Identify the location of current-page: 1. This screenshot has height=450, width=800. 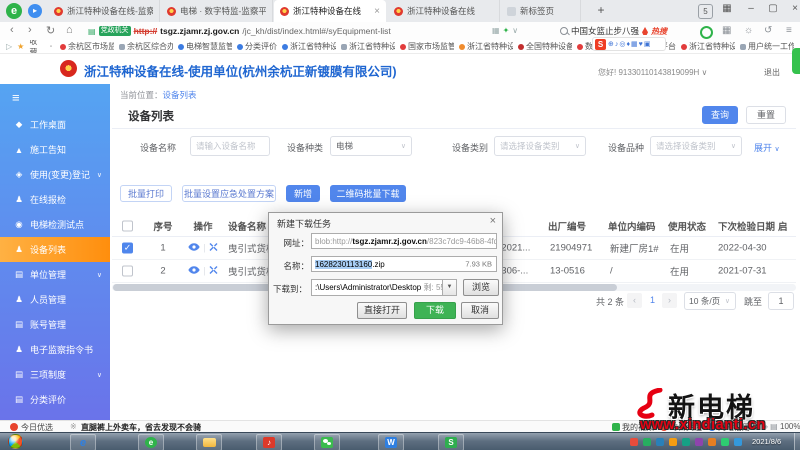
(652, 300).